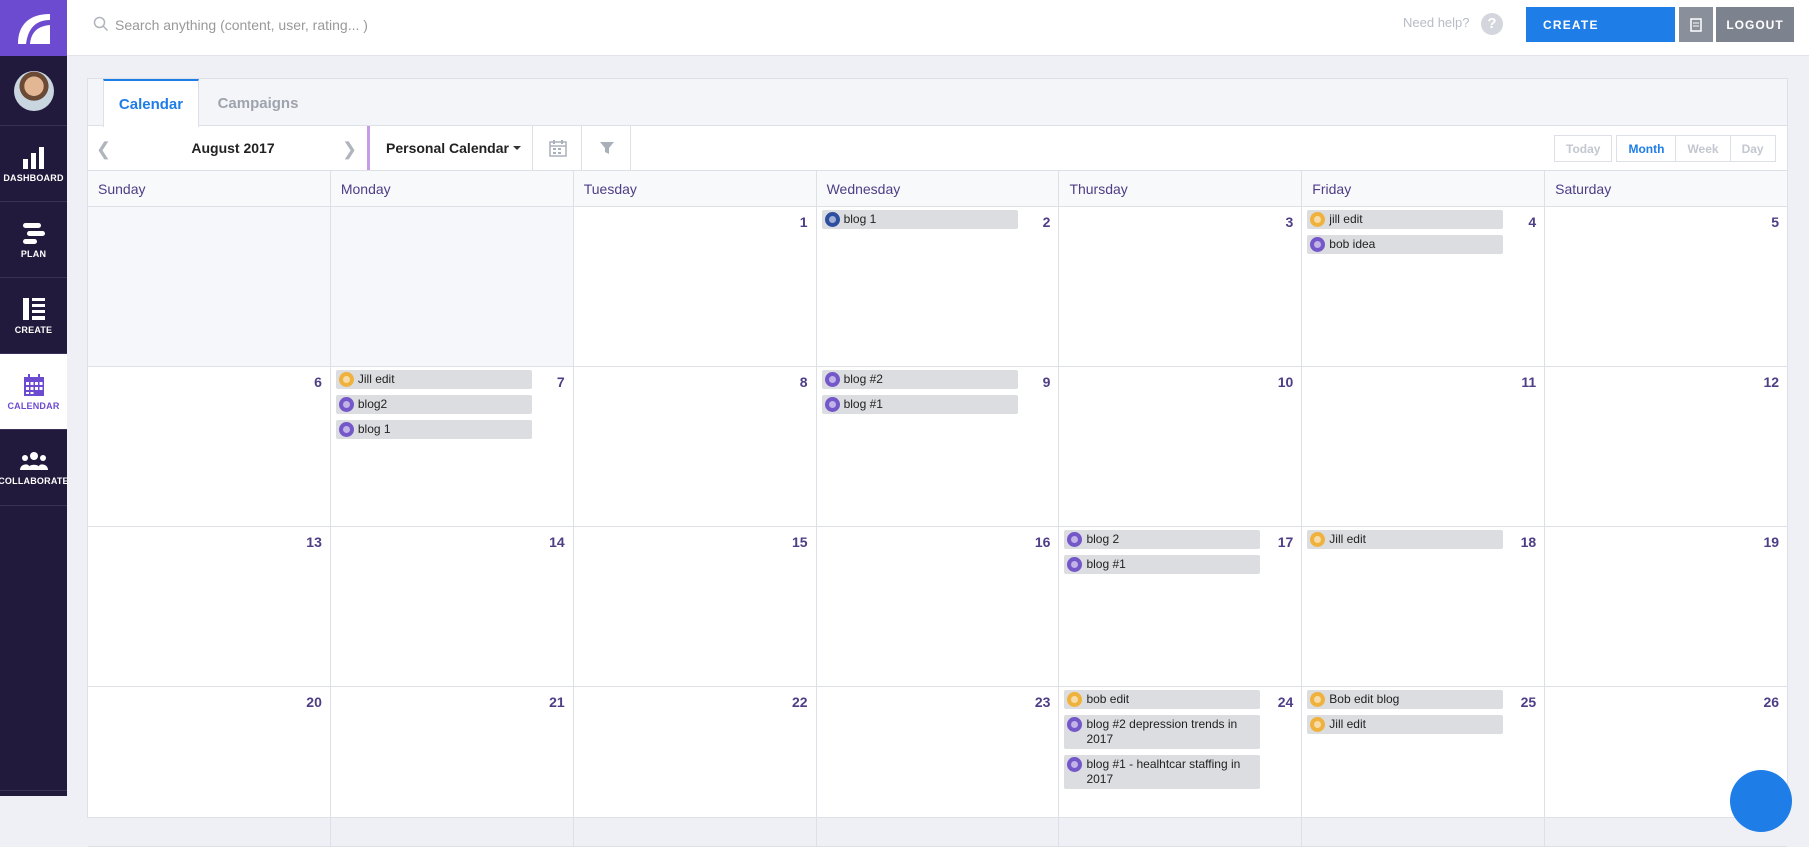 This screenshot has height=847, width=1809. What do you see at coordinates (1405, 244) in the screenshot?
I see `calendar-event: bob idea` at bounding box center [1405, 244].